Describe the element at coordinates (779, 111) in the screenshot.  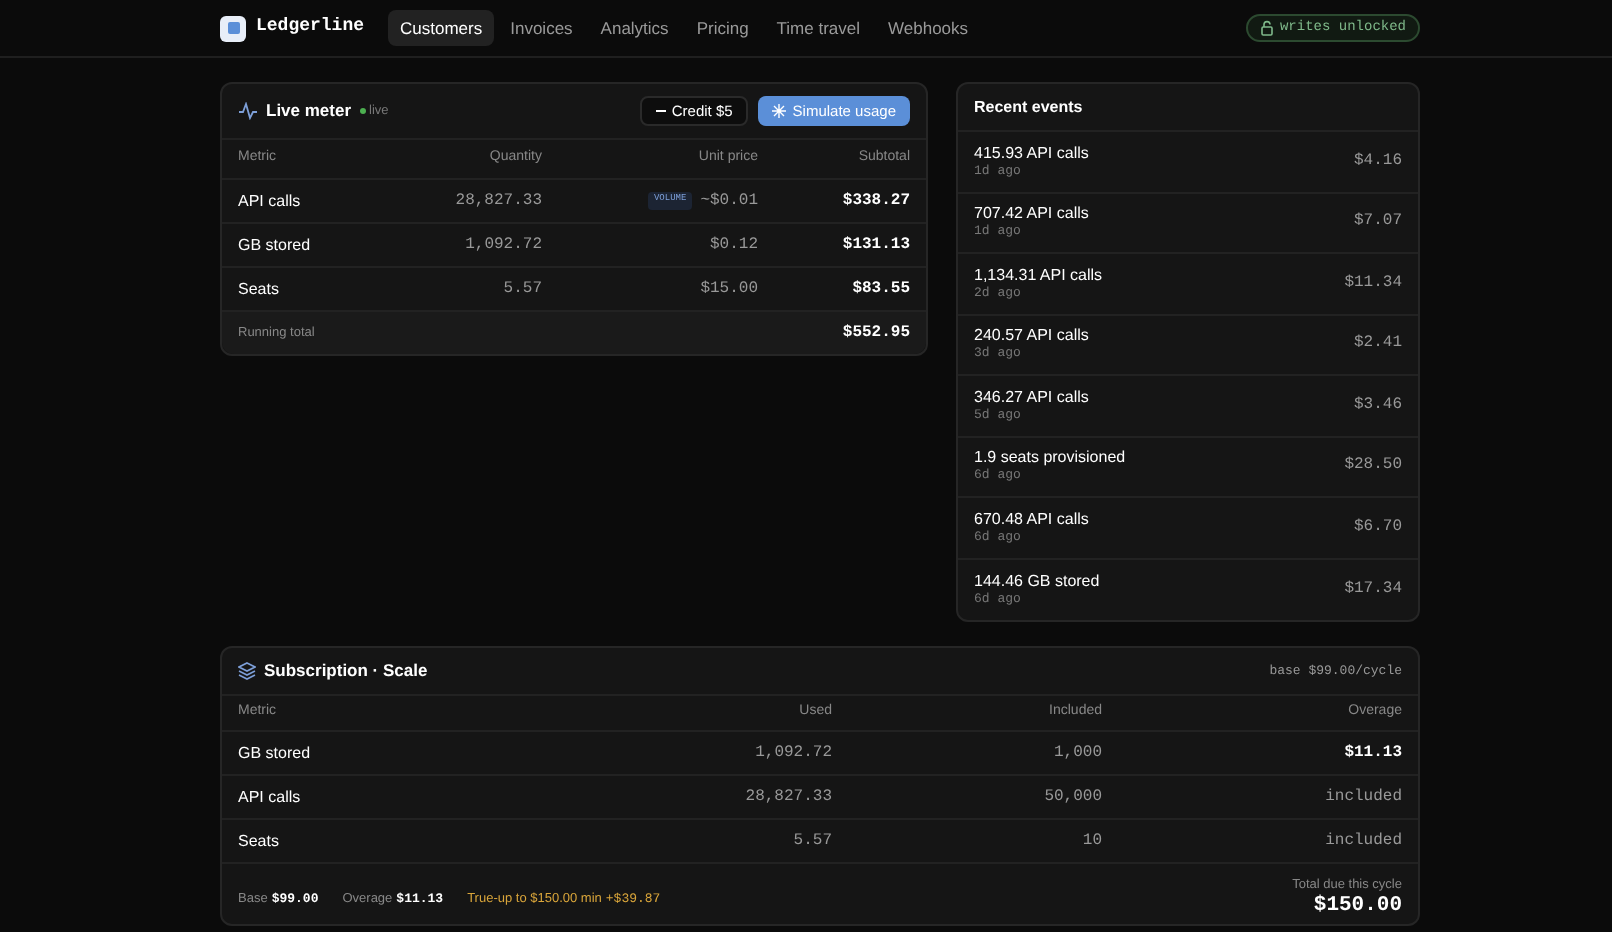
I see `sparkle-icon` at that location.